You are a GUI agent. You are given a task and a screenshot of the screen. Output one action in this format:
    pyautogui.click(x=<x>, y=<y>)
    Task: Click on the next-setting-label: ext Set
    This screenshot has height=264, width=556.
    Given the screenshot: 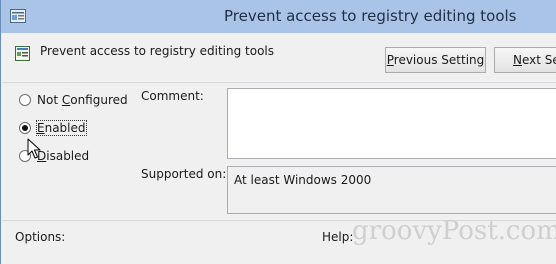 What is the action you would take?
    pyautogui.click(x=538, y=60)
    